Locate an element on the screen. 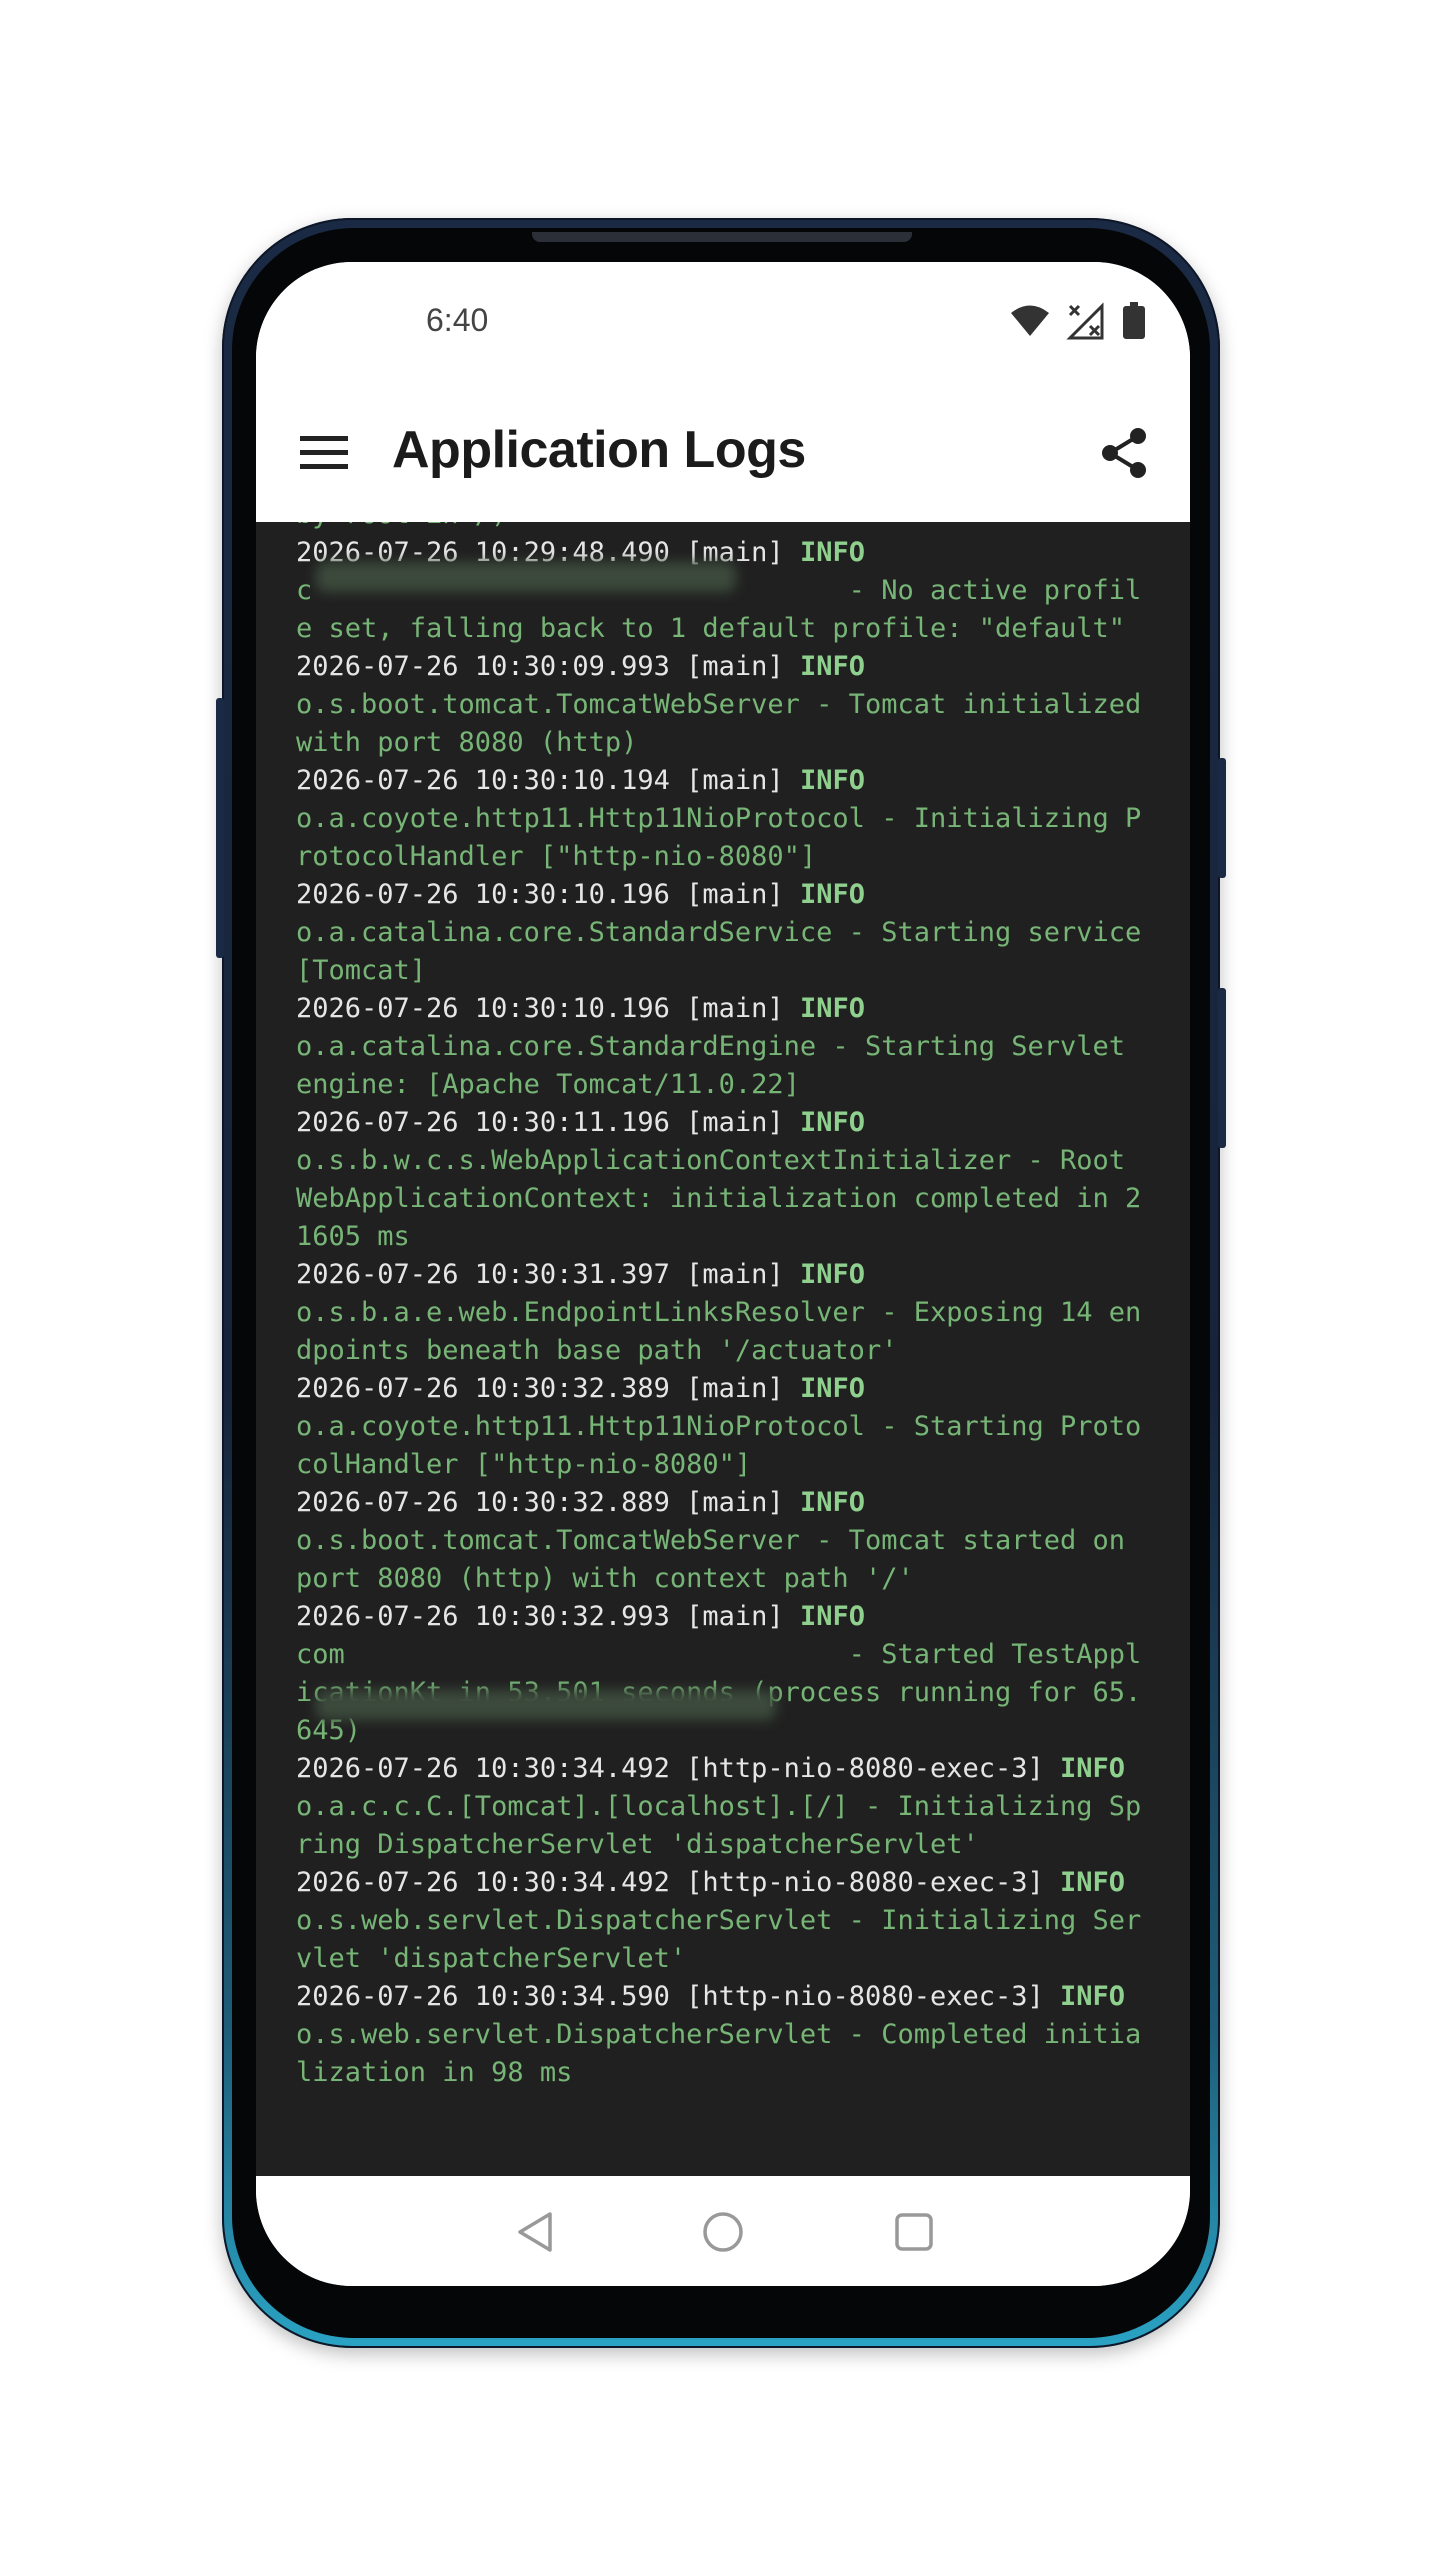 This screenshot has height=2560, width=1440. log-timestamp: 2026-07-26 10:30:31.397 is located at coordinates (483, 1274).